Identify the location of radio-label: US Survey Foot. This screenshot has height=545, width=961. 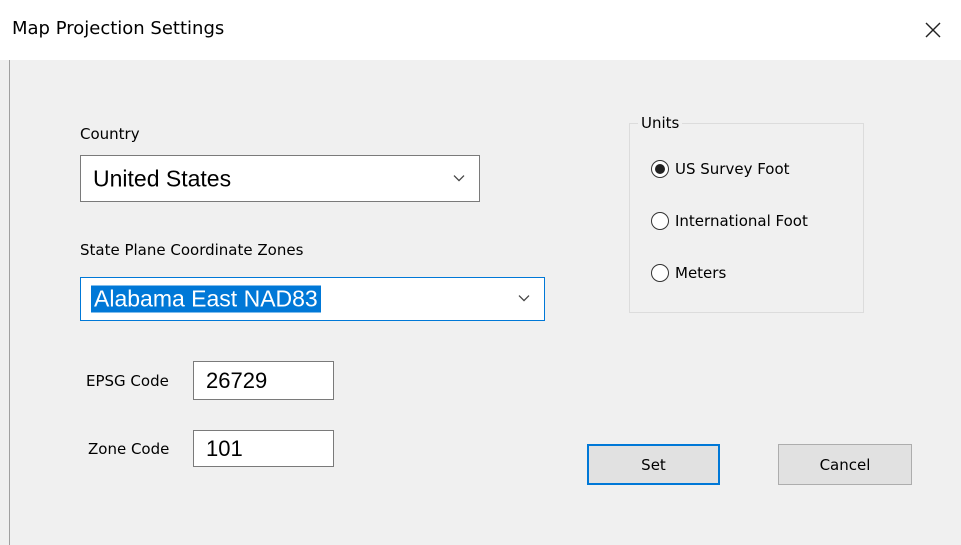
(732, 169).